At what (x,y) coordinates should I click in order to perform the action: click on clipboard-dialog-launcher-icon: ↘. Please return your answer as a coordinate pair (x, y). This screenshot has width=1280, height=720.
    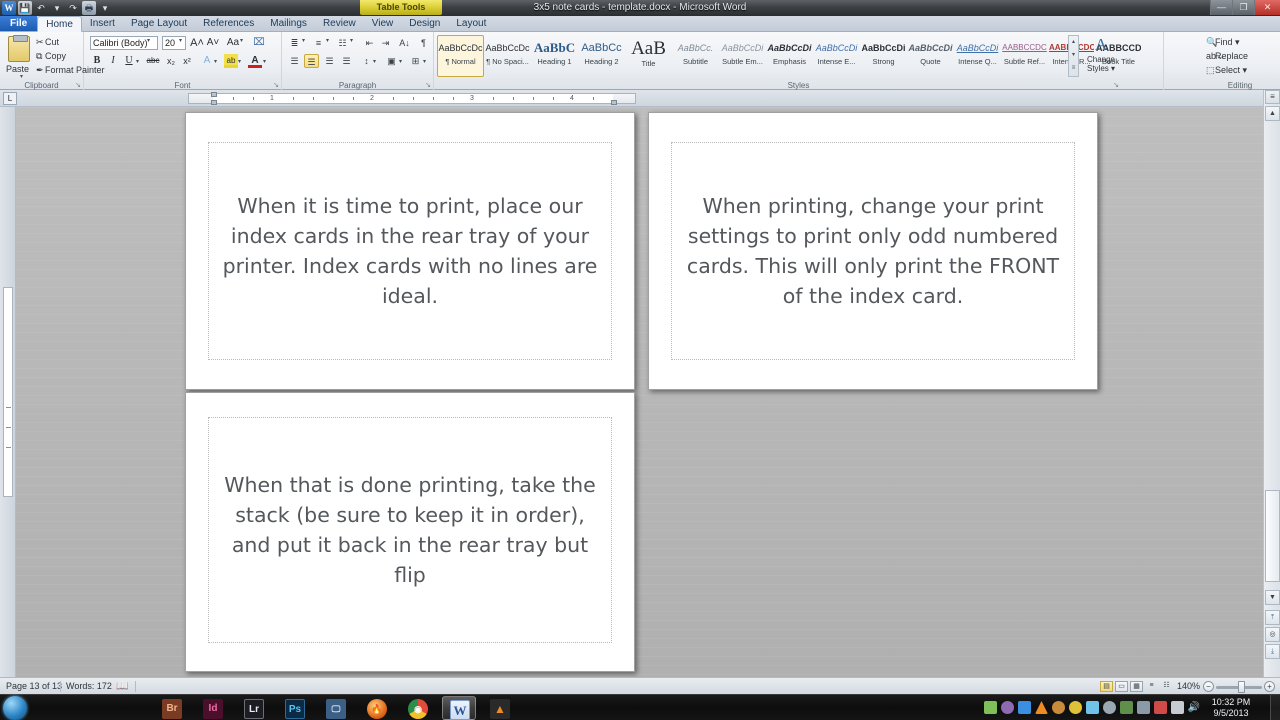
    Looking at the image, I should click on (78, 85).